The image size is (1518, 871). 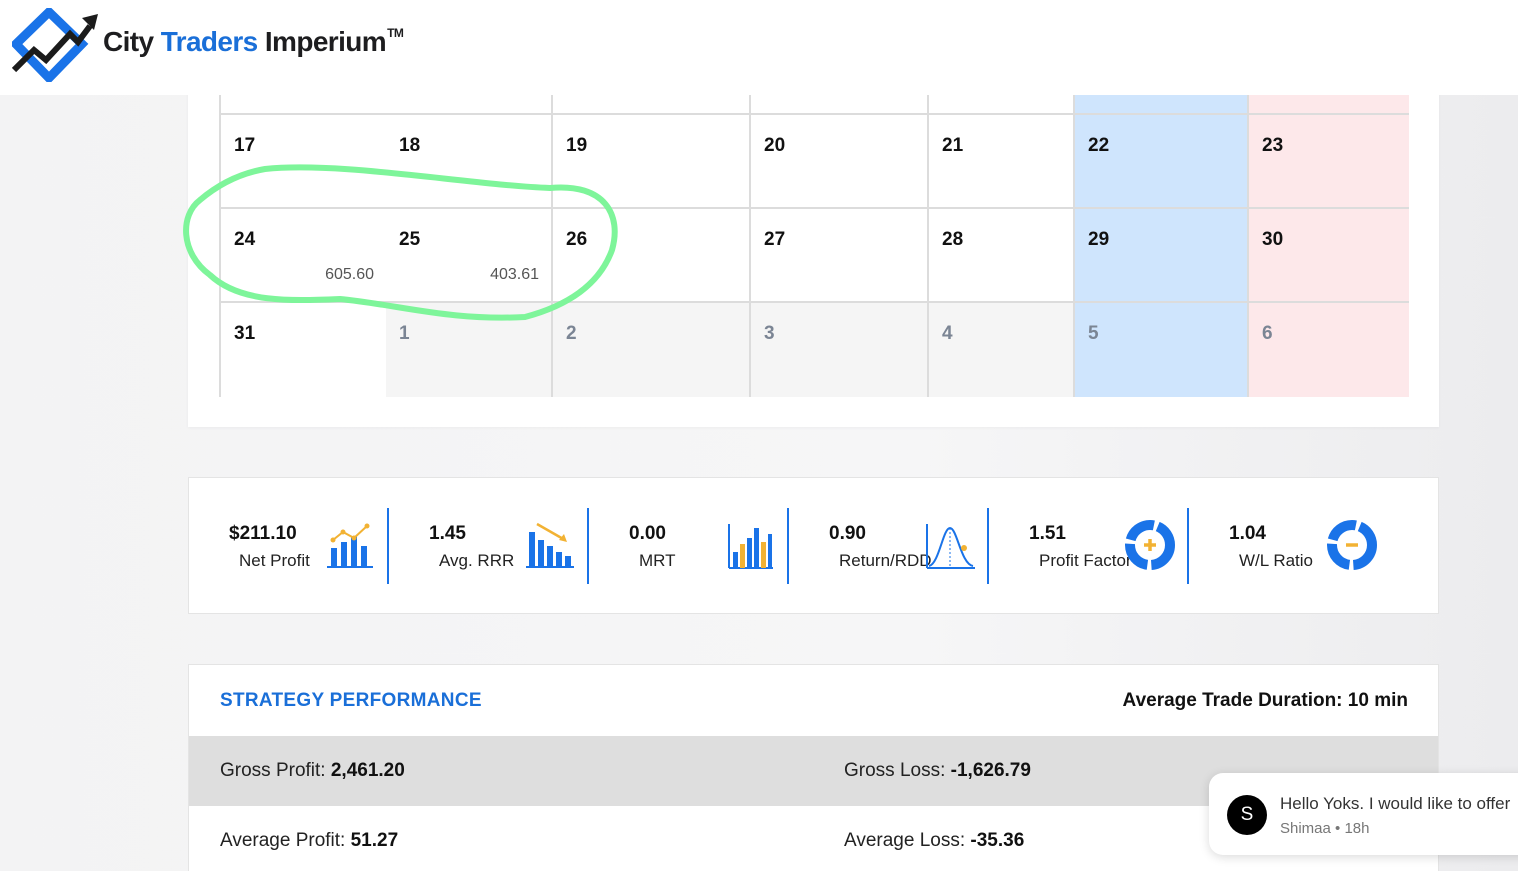 I want to click on gross-loss-label: Gross Loss:, so click(x=895, y=770).